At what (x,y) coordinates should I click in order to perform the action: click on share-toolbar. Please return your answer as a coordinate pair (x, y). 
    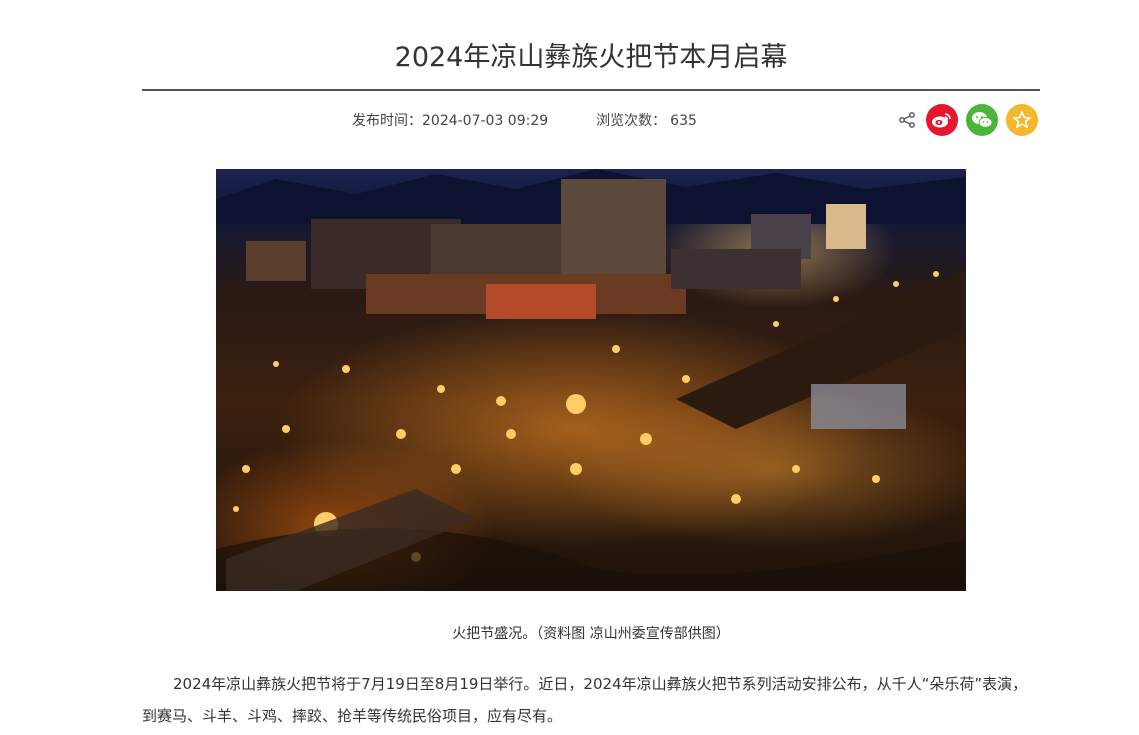
    Looking at the image, I should click on (968, 120).